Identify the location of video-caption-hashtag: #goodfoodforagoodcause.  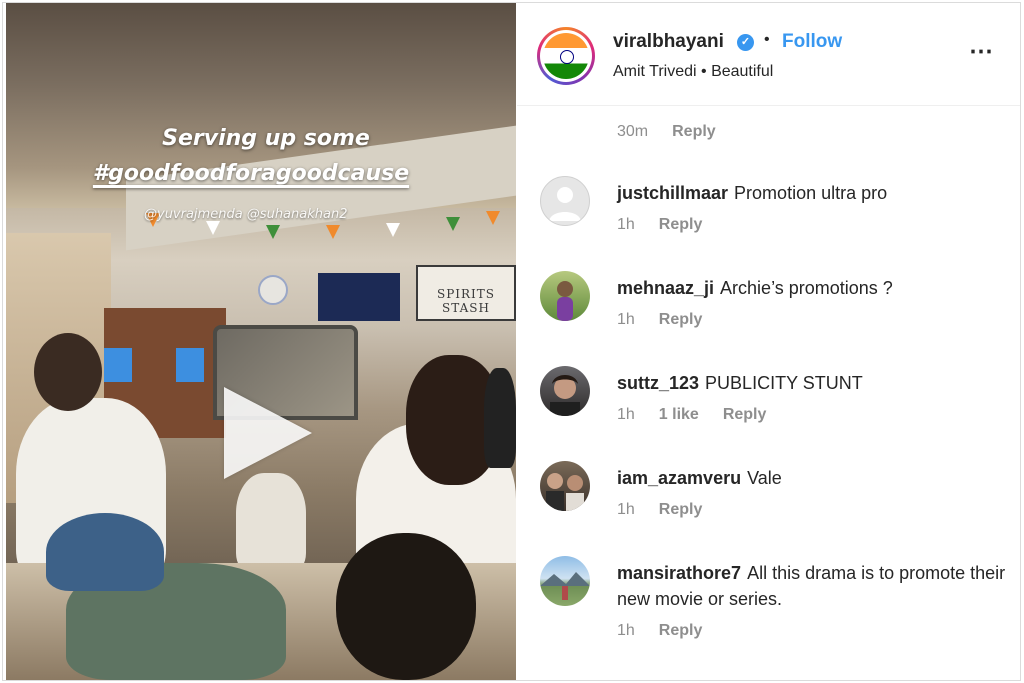
(251, 173).